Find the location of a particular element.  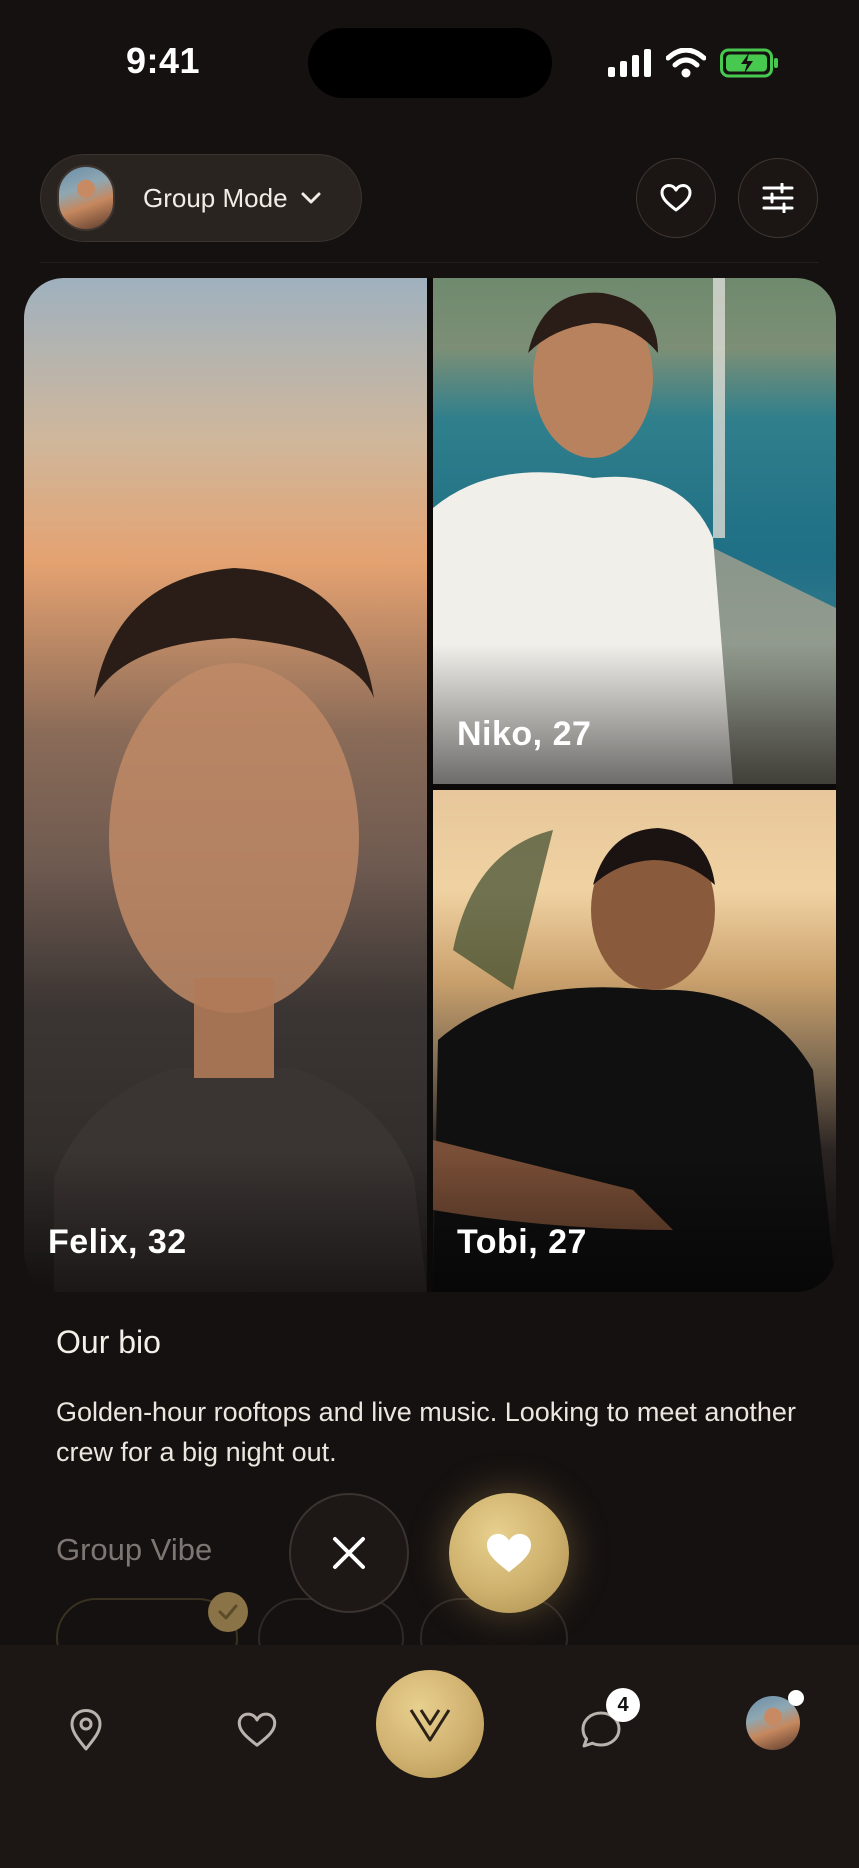

wifi-icon is located at coordinates (686, 63).